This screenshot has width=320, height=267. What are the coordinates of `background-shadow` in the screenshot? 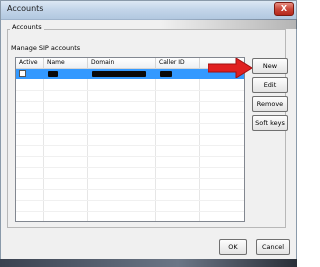 It's located at (228, 24).